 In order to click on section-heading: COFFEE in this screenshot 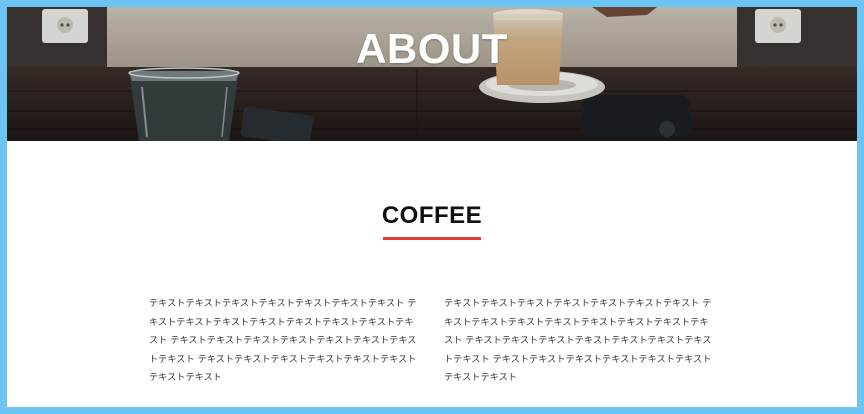, I will do `click(432, 215)`.